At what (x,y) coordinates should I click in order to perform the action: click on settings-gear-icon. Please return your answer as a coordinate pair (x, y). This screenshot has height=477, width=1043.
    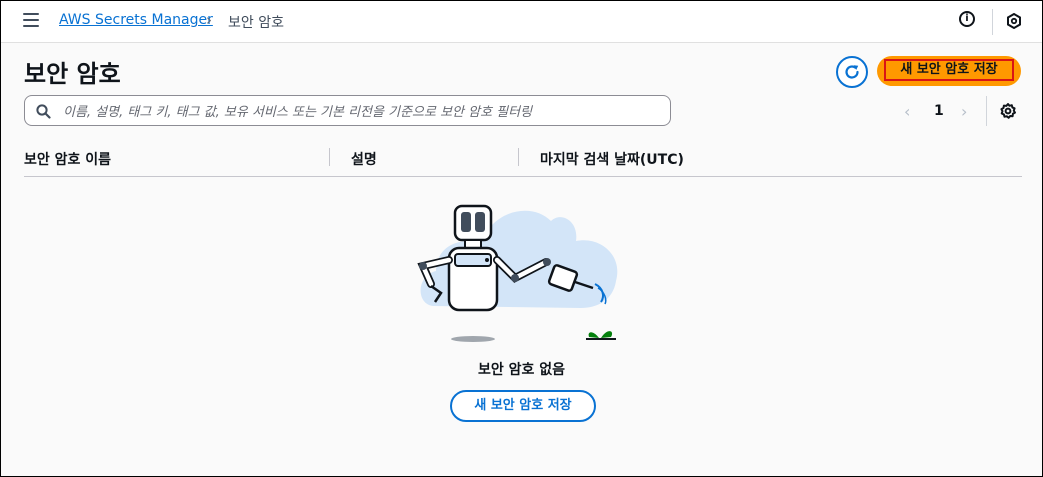
    Looking at the image, I should click on (1008, 111).